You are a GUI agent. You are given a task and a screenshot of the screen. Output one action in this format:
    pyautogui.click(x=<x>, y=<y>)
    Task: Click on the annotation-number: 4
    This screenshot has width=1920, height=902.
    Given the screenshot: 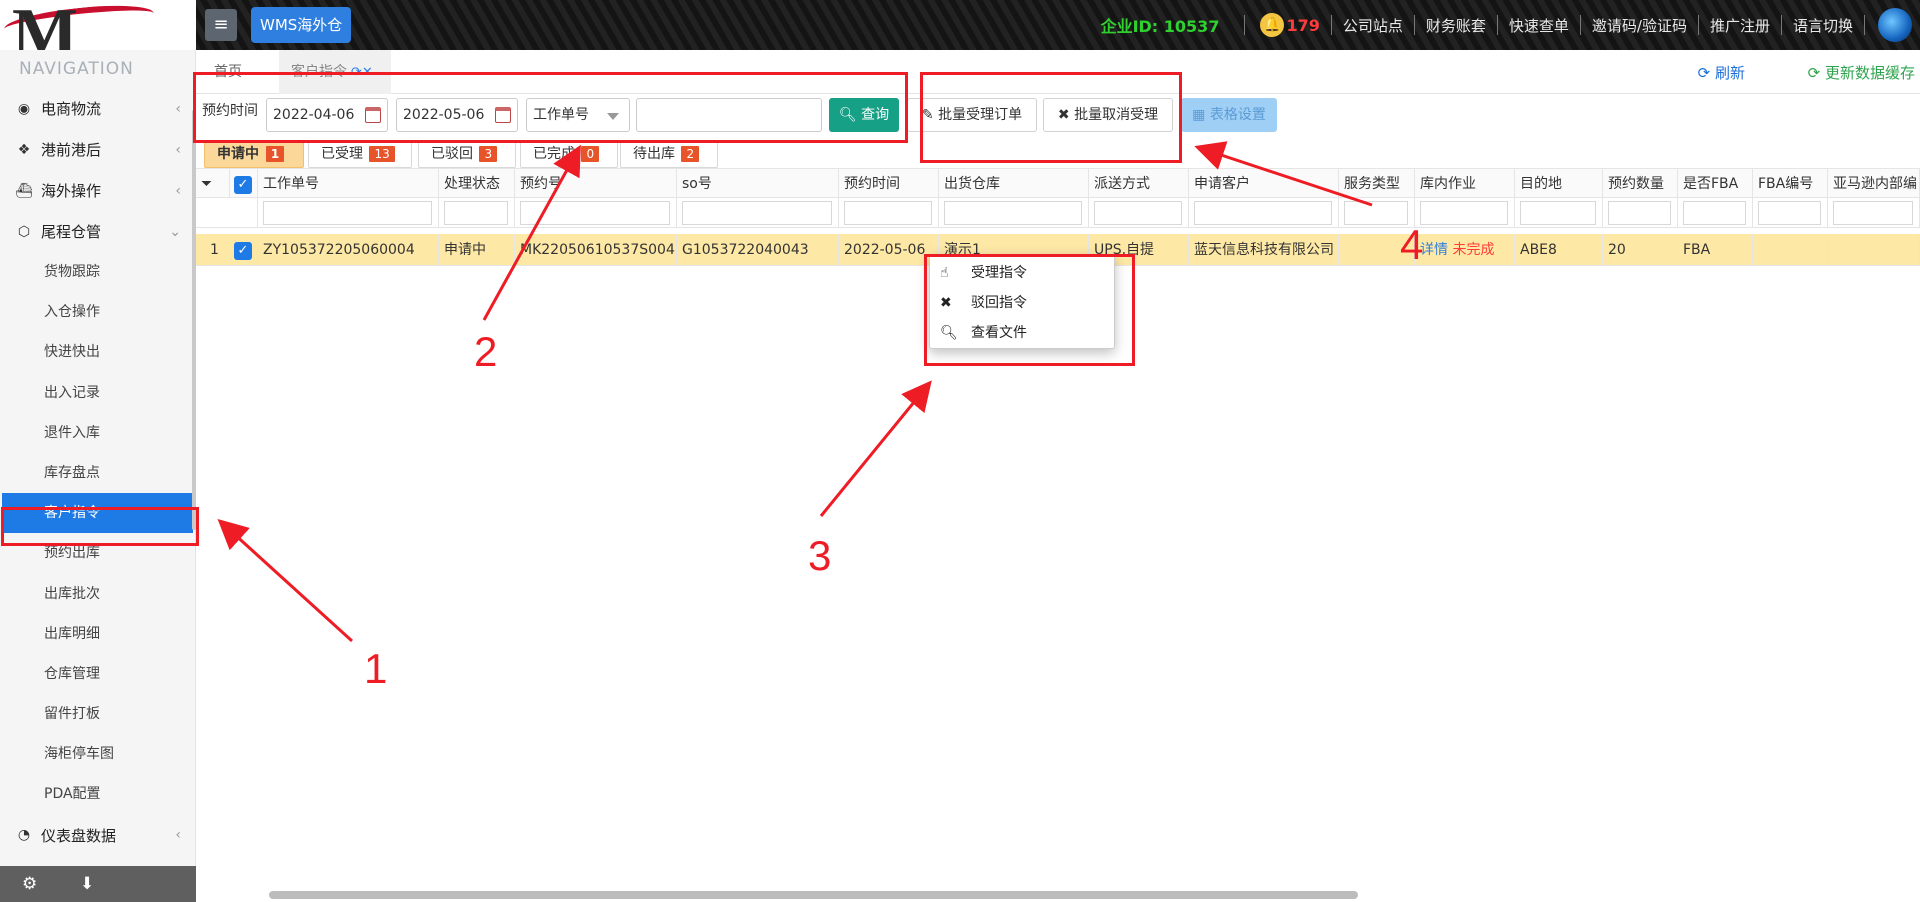 What is the action you would take?
    pyautogui.click(x=1412, y=244)
    